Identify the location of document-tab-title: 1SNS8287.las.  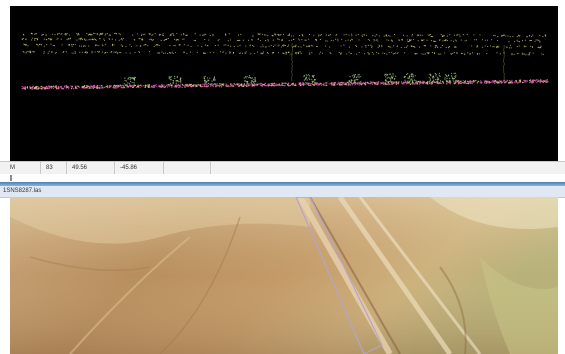
(22, 191).